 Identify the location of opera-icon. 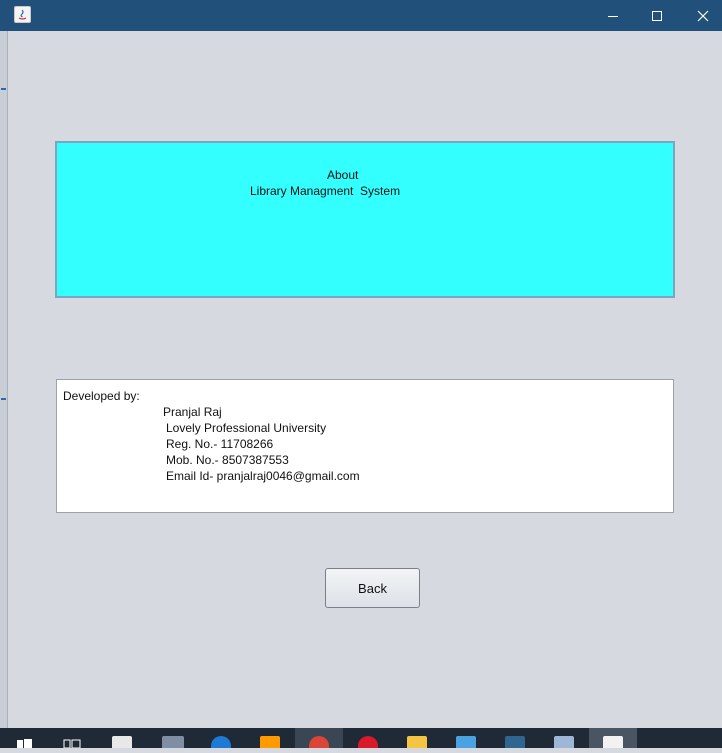
(368, 738).